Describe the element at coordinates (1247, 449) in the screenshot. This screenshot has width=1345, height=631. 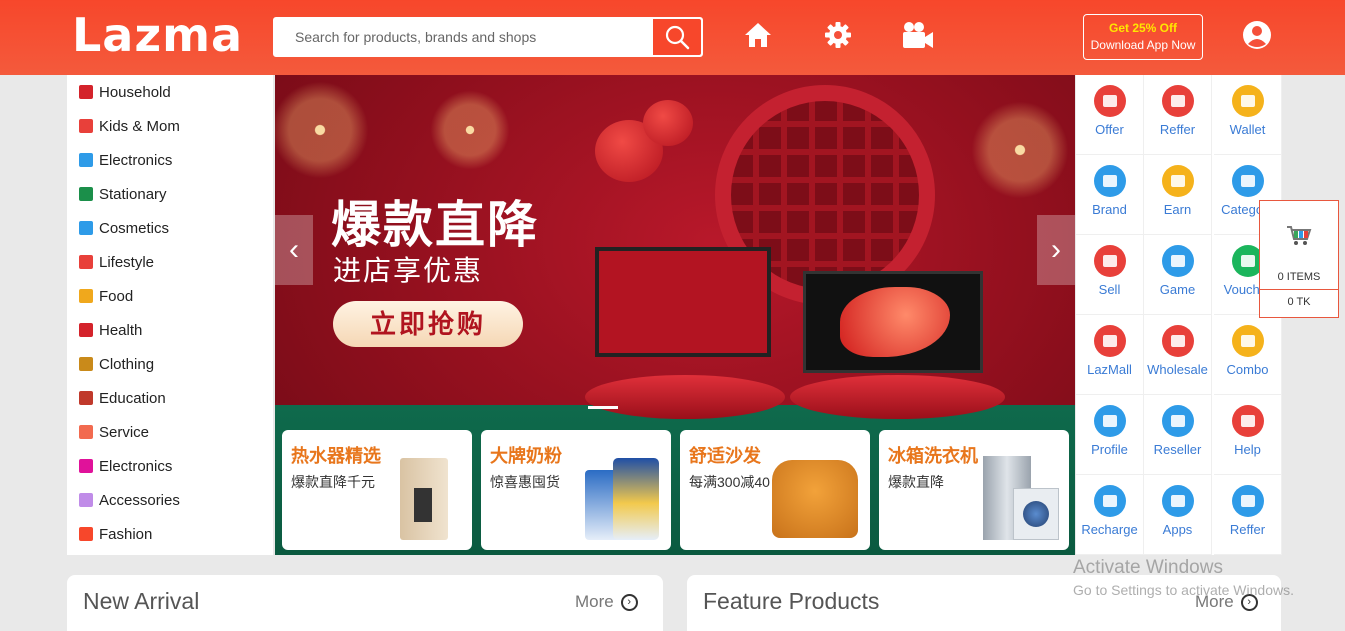
I see `quick-link-label: Help` at that location.